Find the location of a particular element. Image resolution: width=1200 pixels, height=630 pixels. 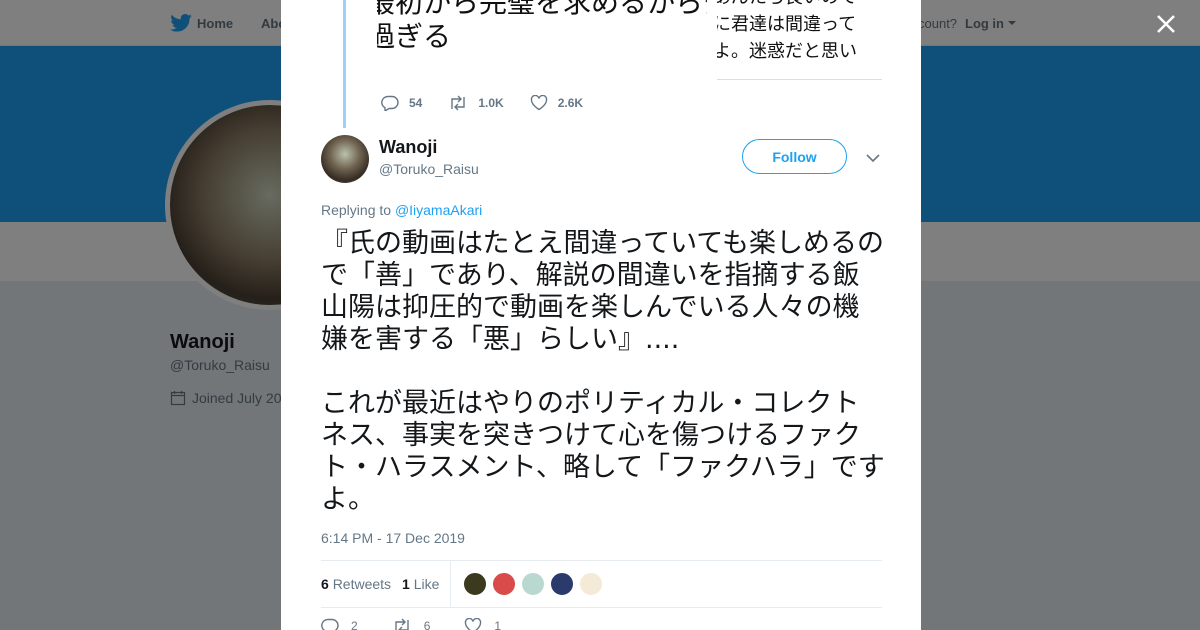

previous-tweet-actions: 54 1.0K 2.6K is located at coordinates (495, 103).